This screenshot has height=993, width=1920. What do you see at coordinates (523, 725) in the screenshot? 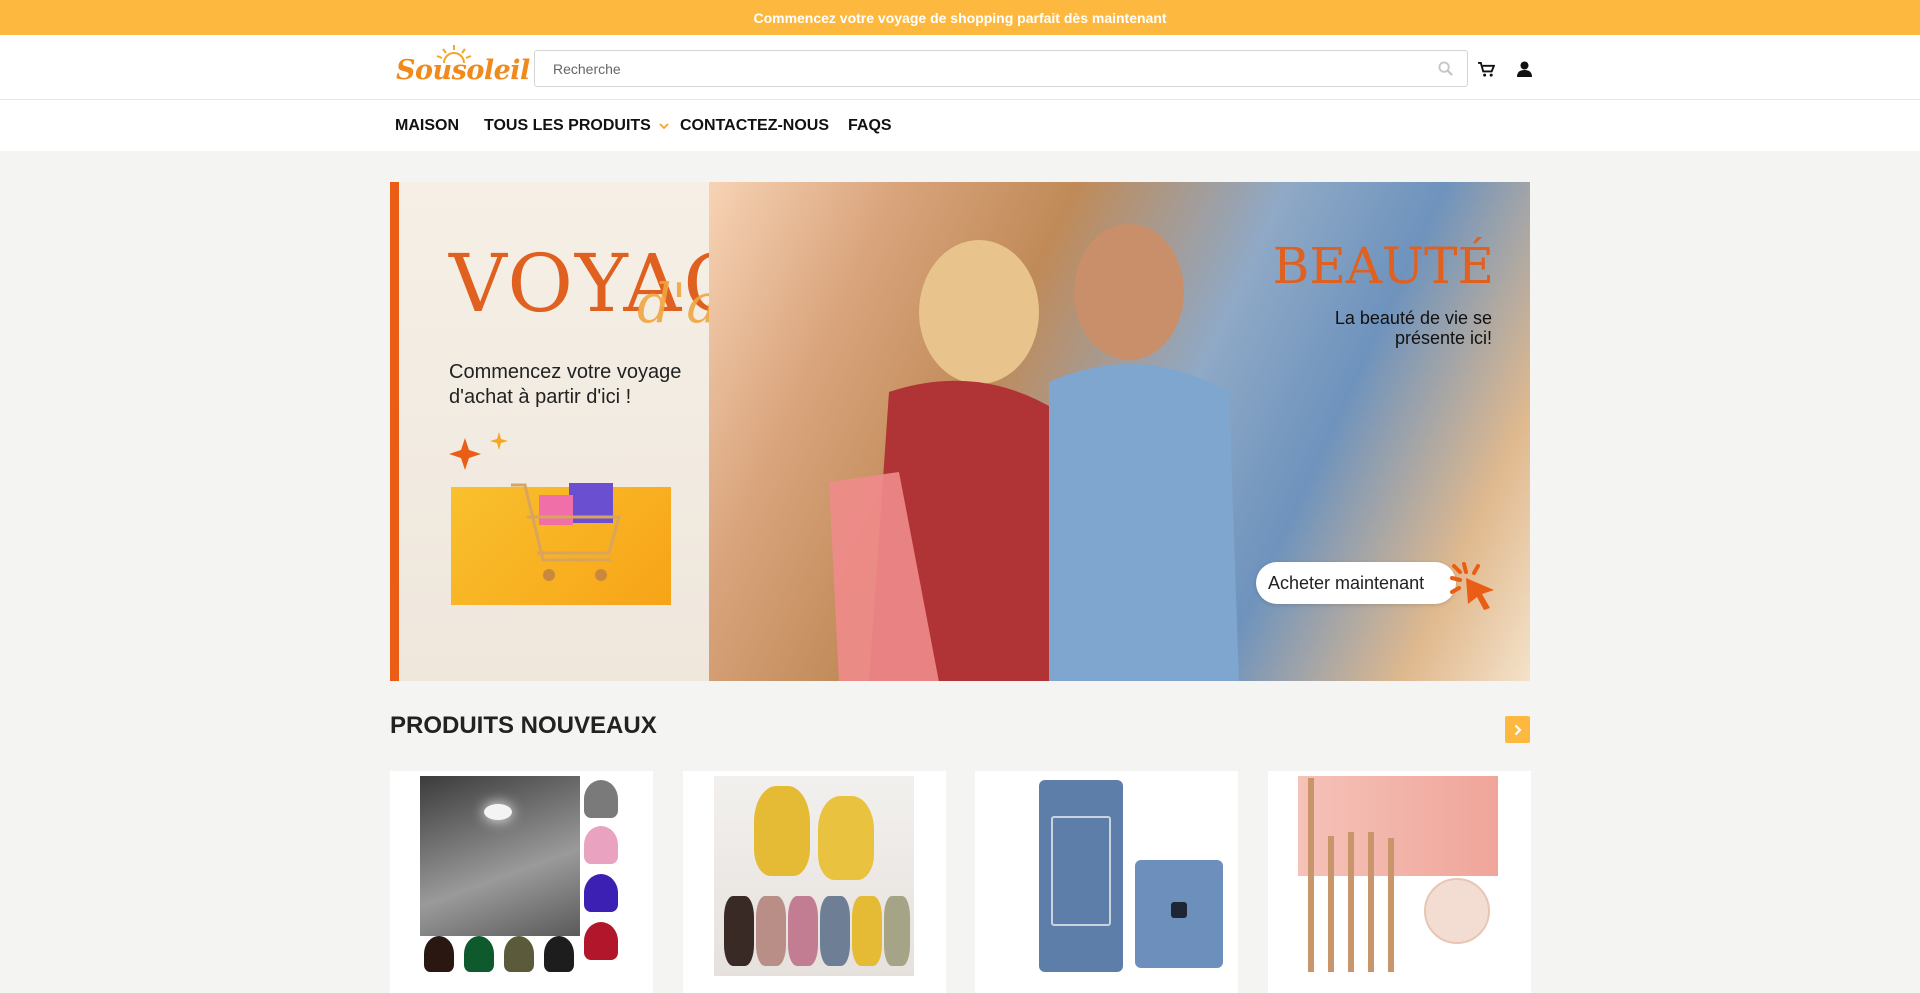
I see `section-title: PRODUITS NOUVEAUX` at bounding box center [523, 725].